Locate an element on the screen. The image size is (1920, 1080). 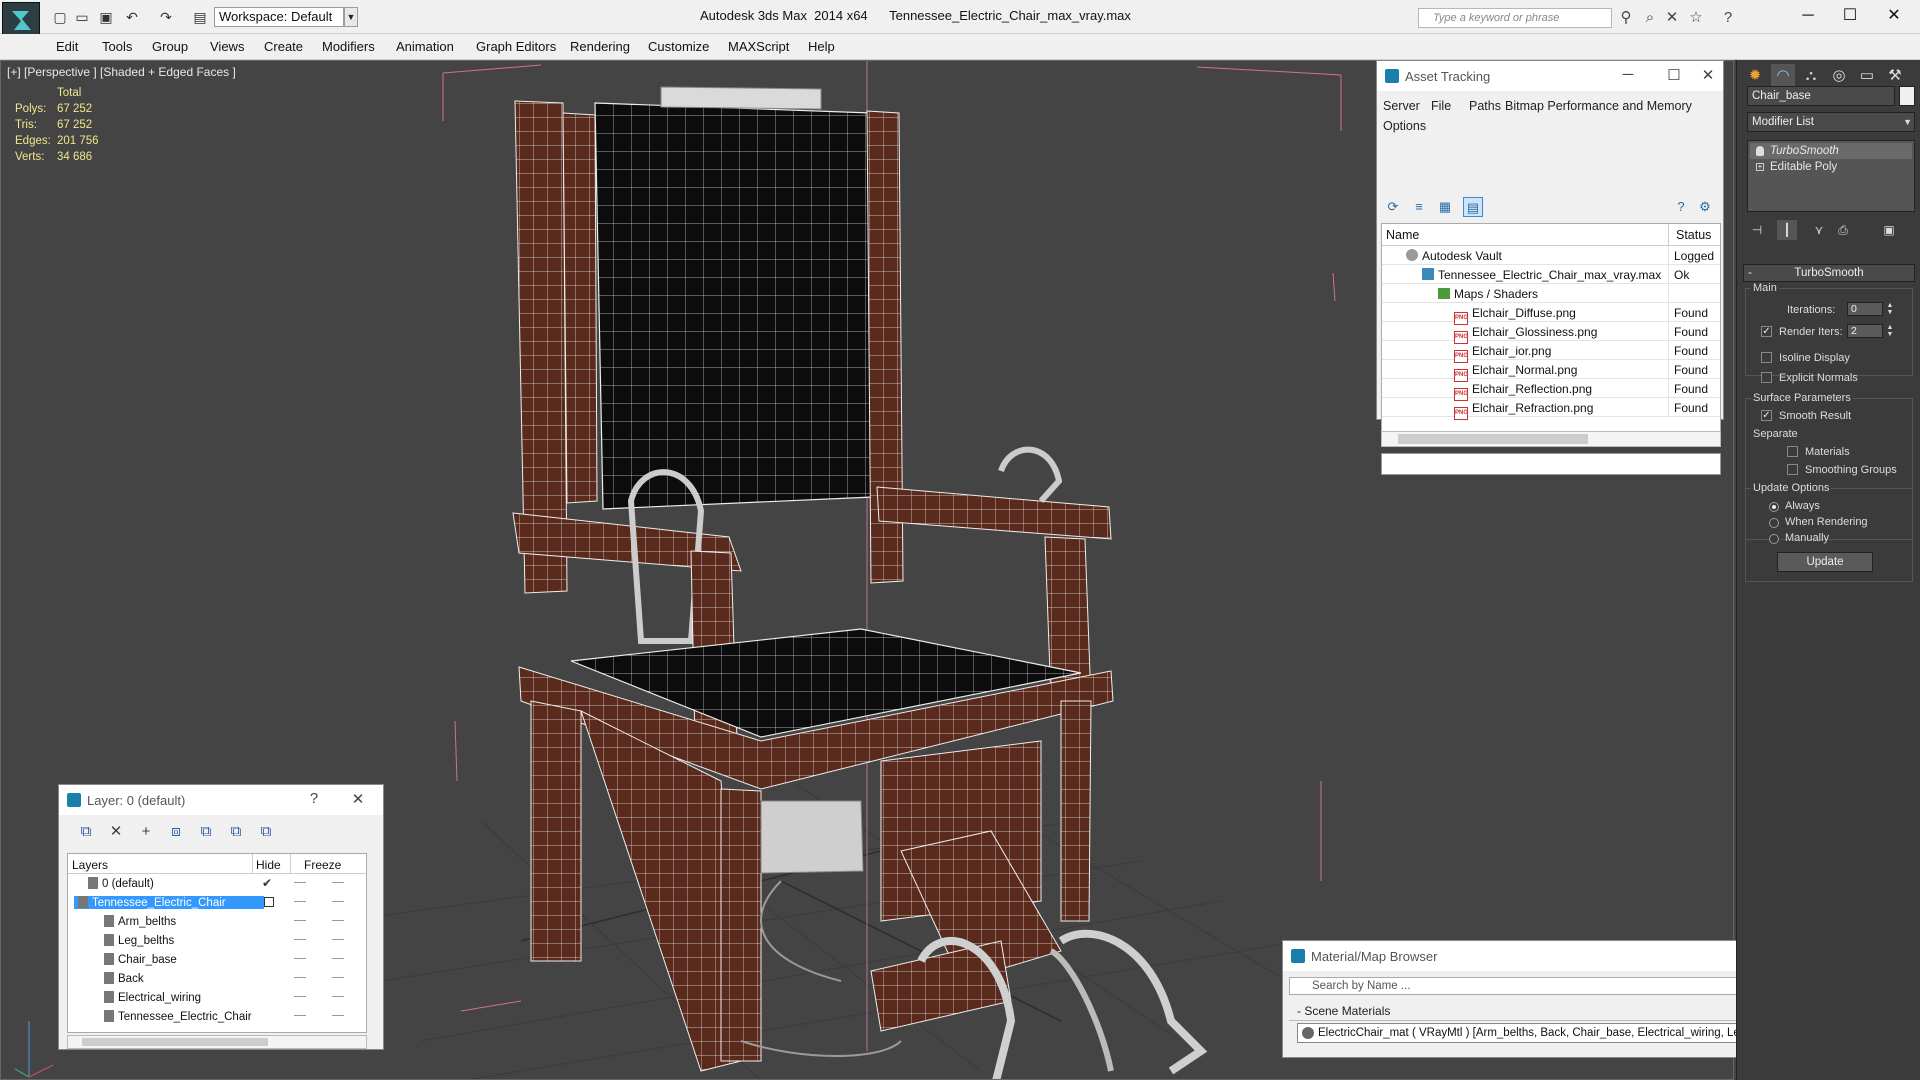
layer-horizontal-scrollbar is located at coordinates (217, 1042).